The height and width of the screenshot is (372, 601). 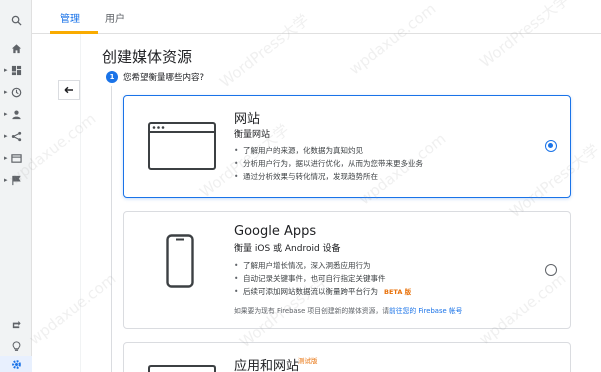 I want to click on page-title: 创建媒体资源, so click(x=147, y=57).